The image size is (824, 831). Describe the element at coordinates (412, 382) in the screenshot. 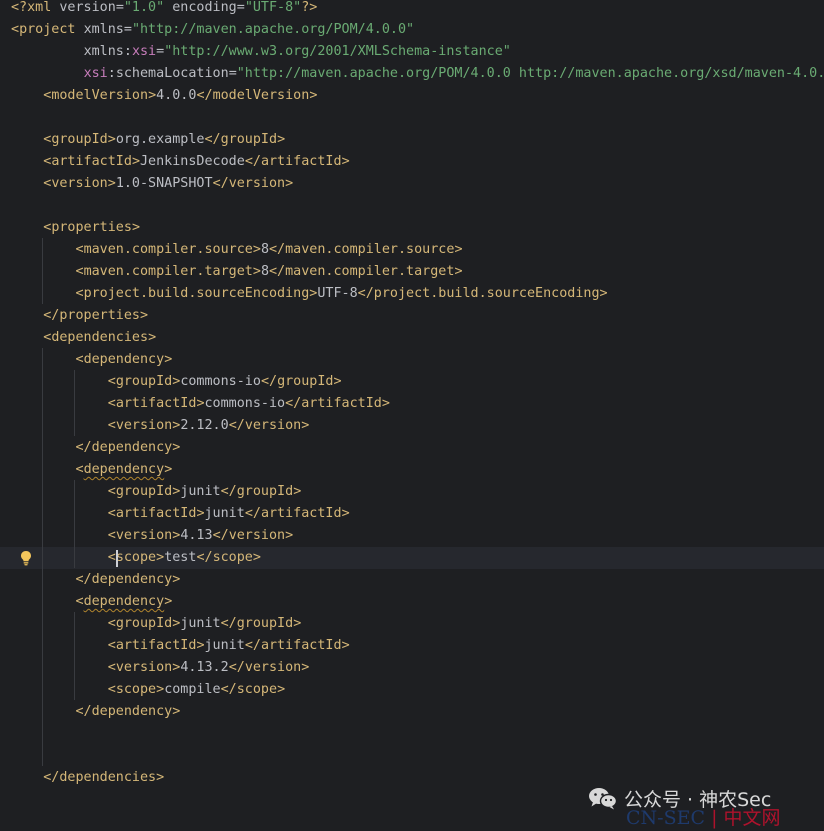

I see `code-line: <groupId>commons-io</groupId>` at that location.